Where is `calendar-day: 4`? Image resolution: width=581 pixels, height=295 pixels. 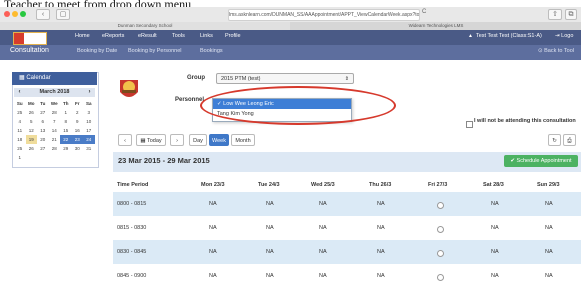
calendar-day: 4 is located at coordinates (20, 121).